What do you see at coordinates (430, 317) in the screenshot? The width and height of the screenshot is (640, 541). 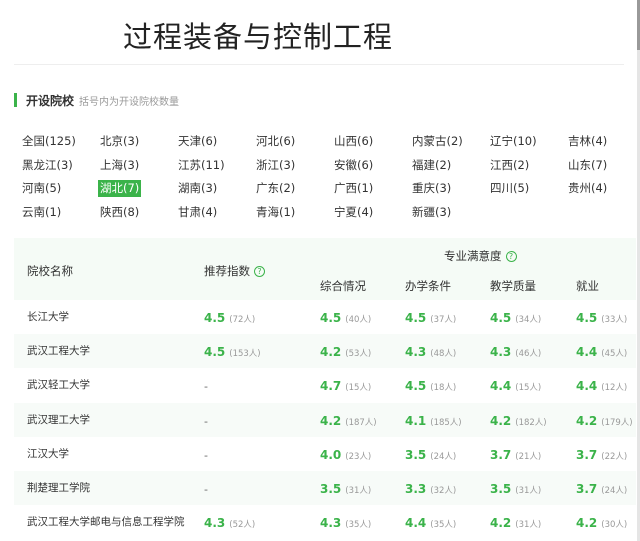 I see `score-cell: 4.5 (37人)` at bounding box center [430, 317].